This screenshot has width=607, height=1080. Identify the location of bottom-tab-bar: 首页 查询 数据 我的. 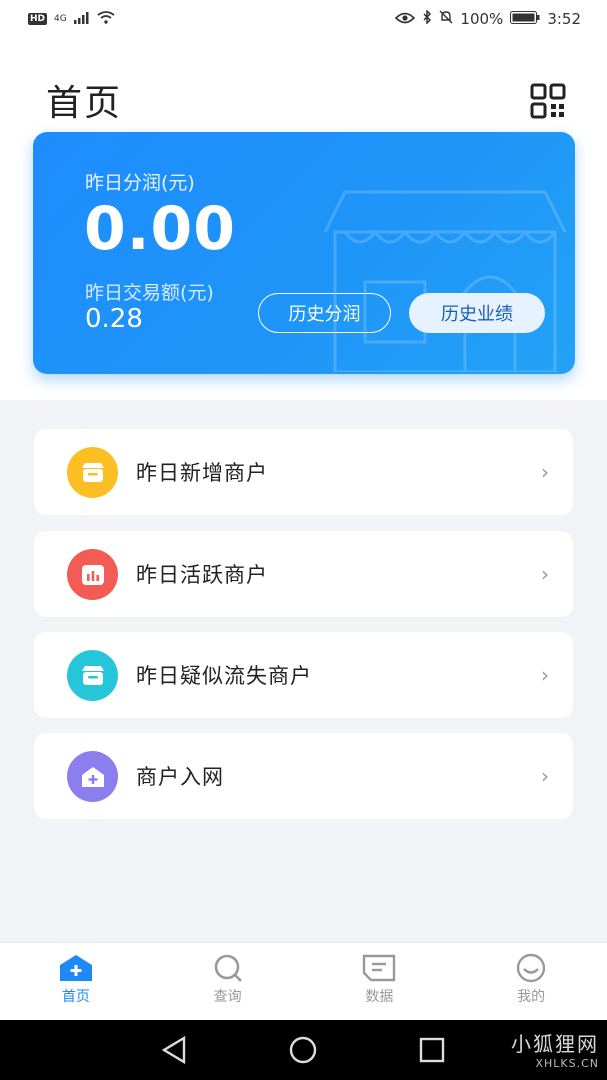
(303, 981).